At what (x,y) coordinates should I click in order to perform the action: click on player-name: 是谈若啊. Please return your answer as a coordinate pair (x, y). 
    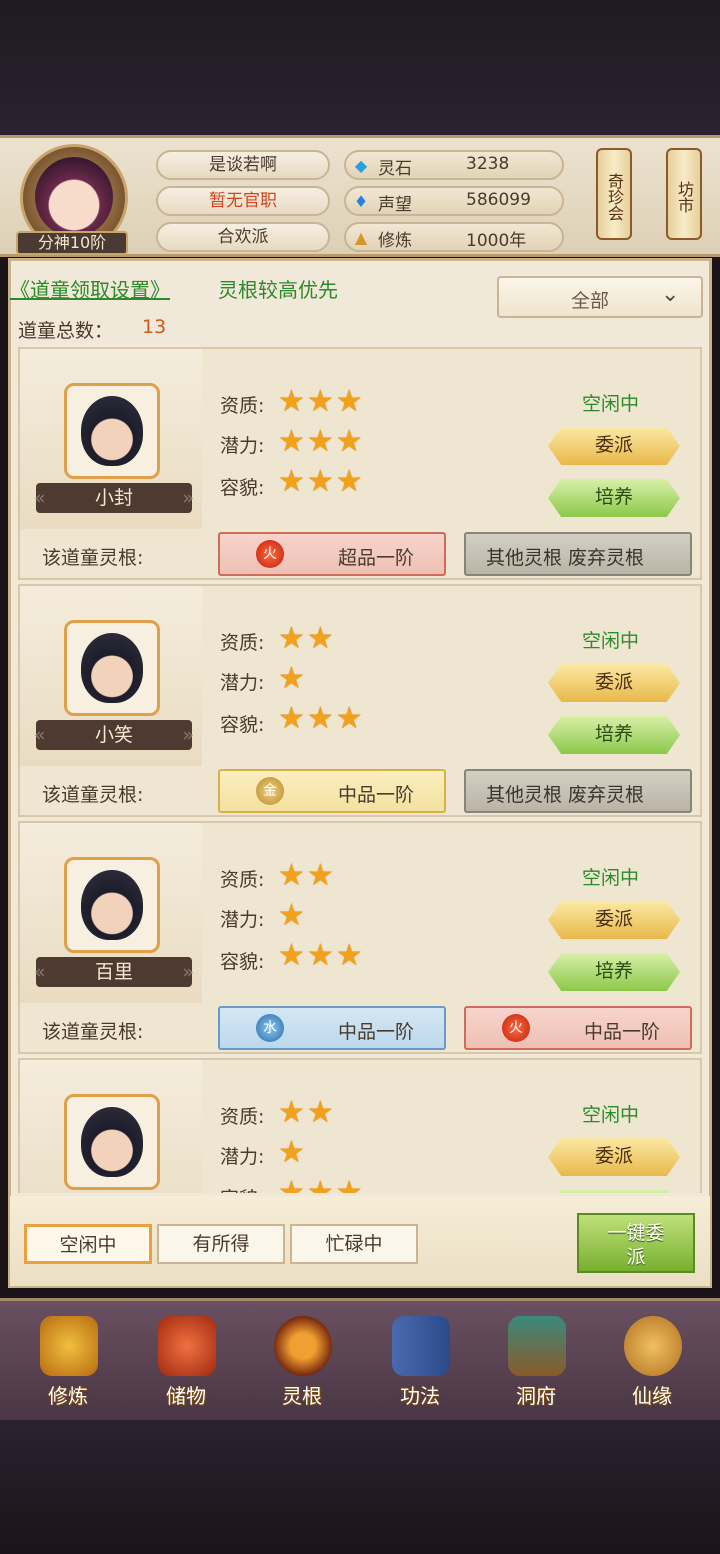
    Looking at the image, I should click on (243, 165).